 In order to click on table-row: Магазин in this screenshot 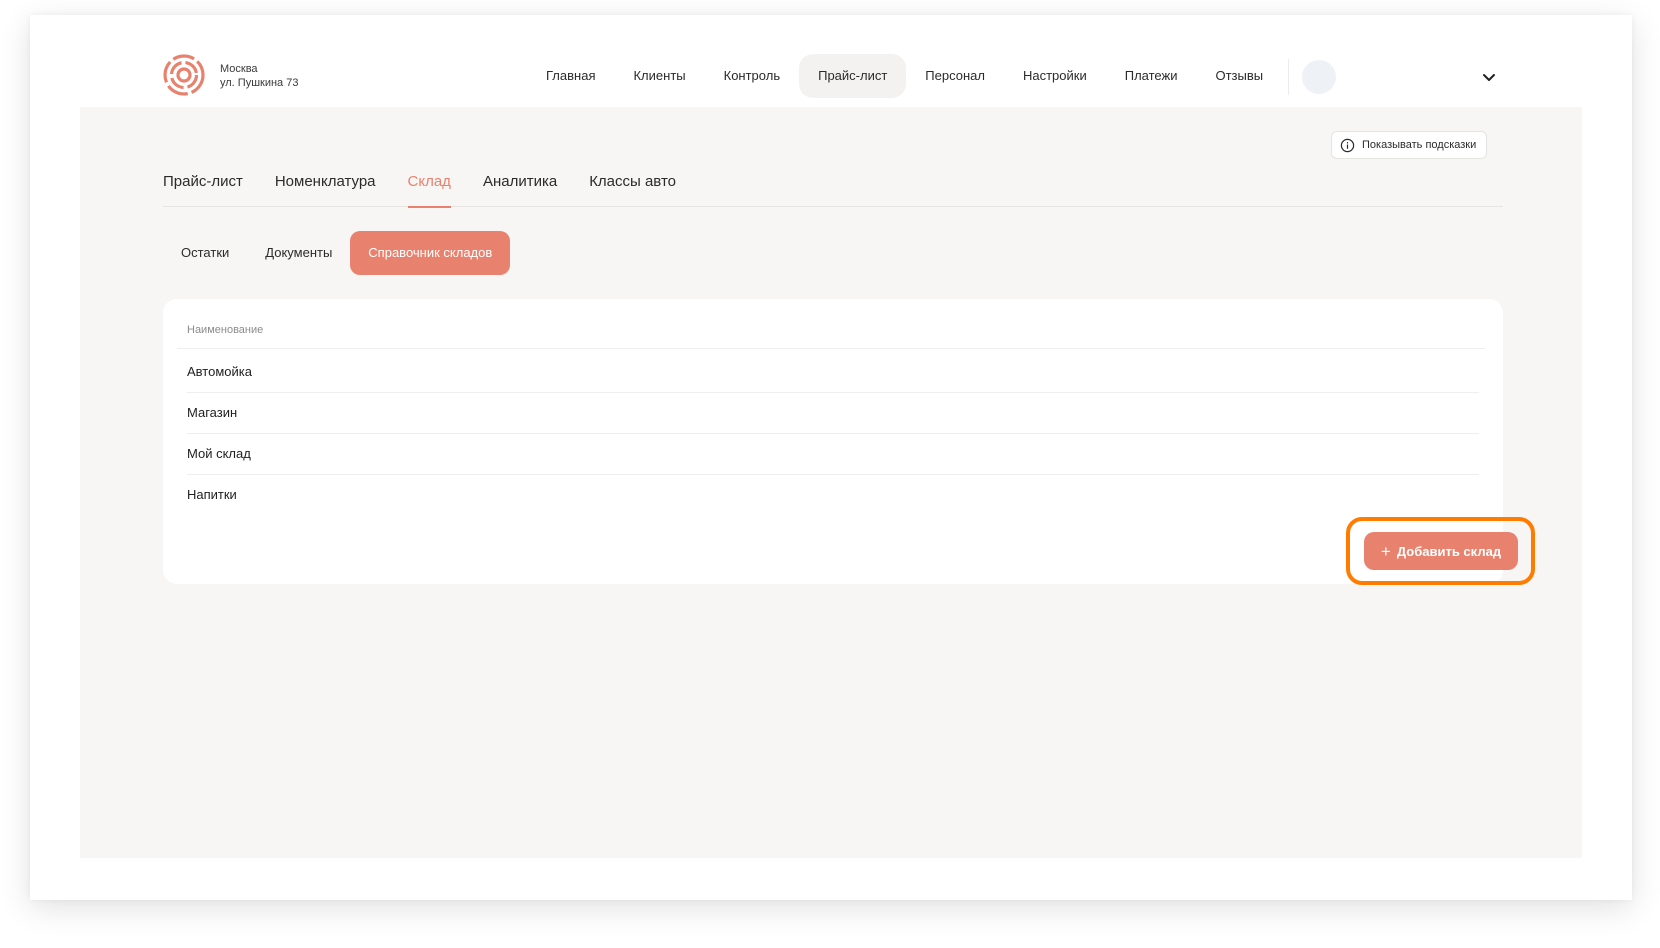, I will do `click(833, 412)`.